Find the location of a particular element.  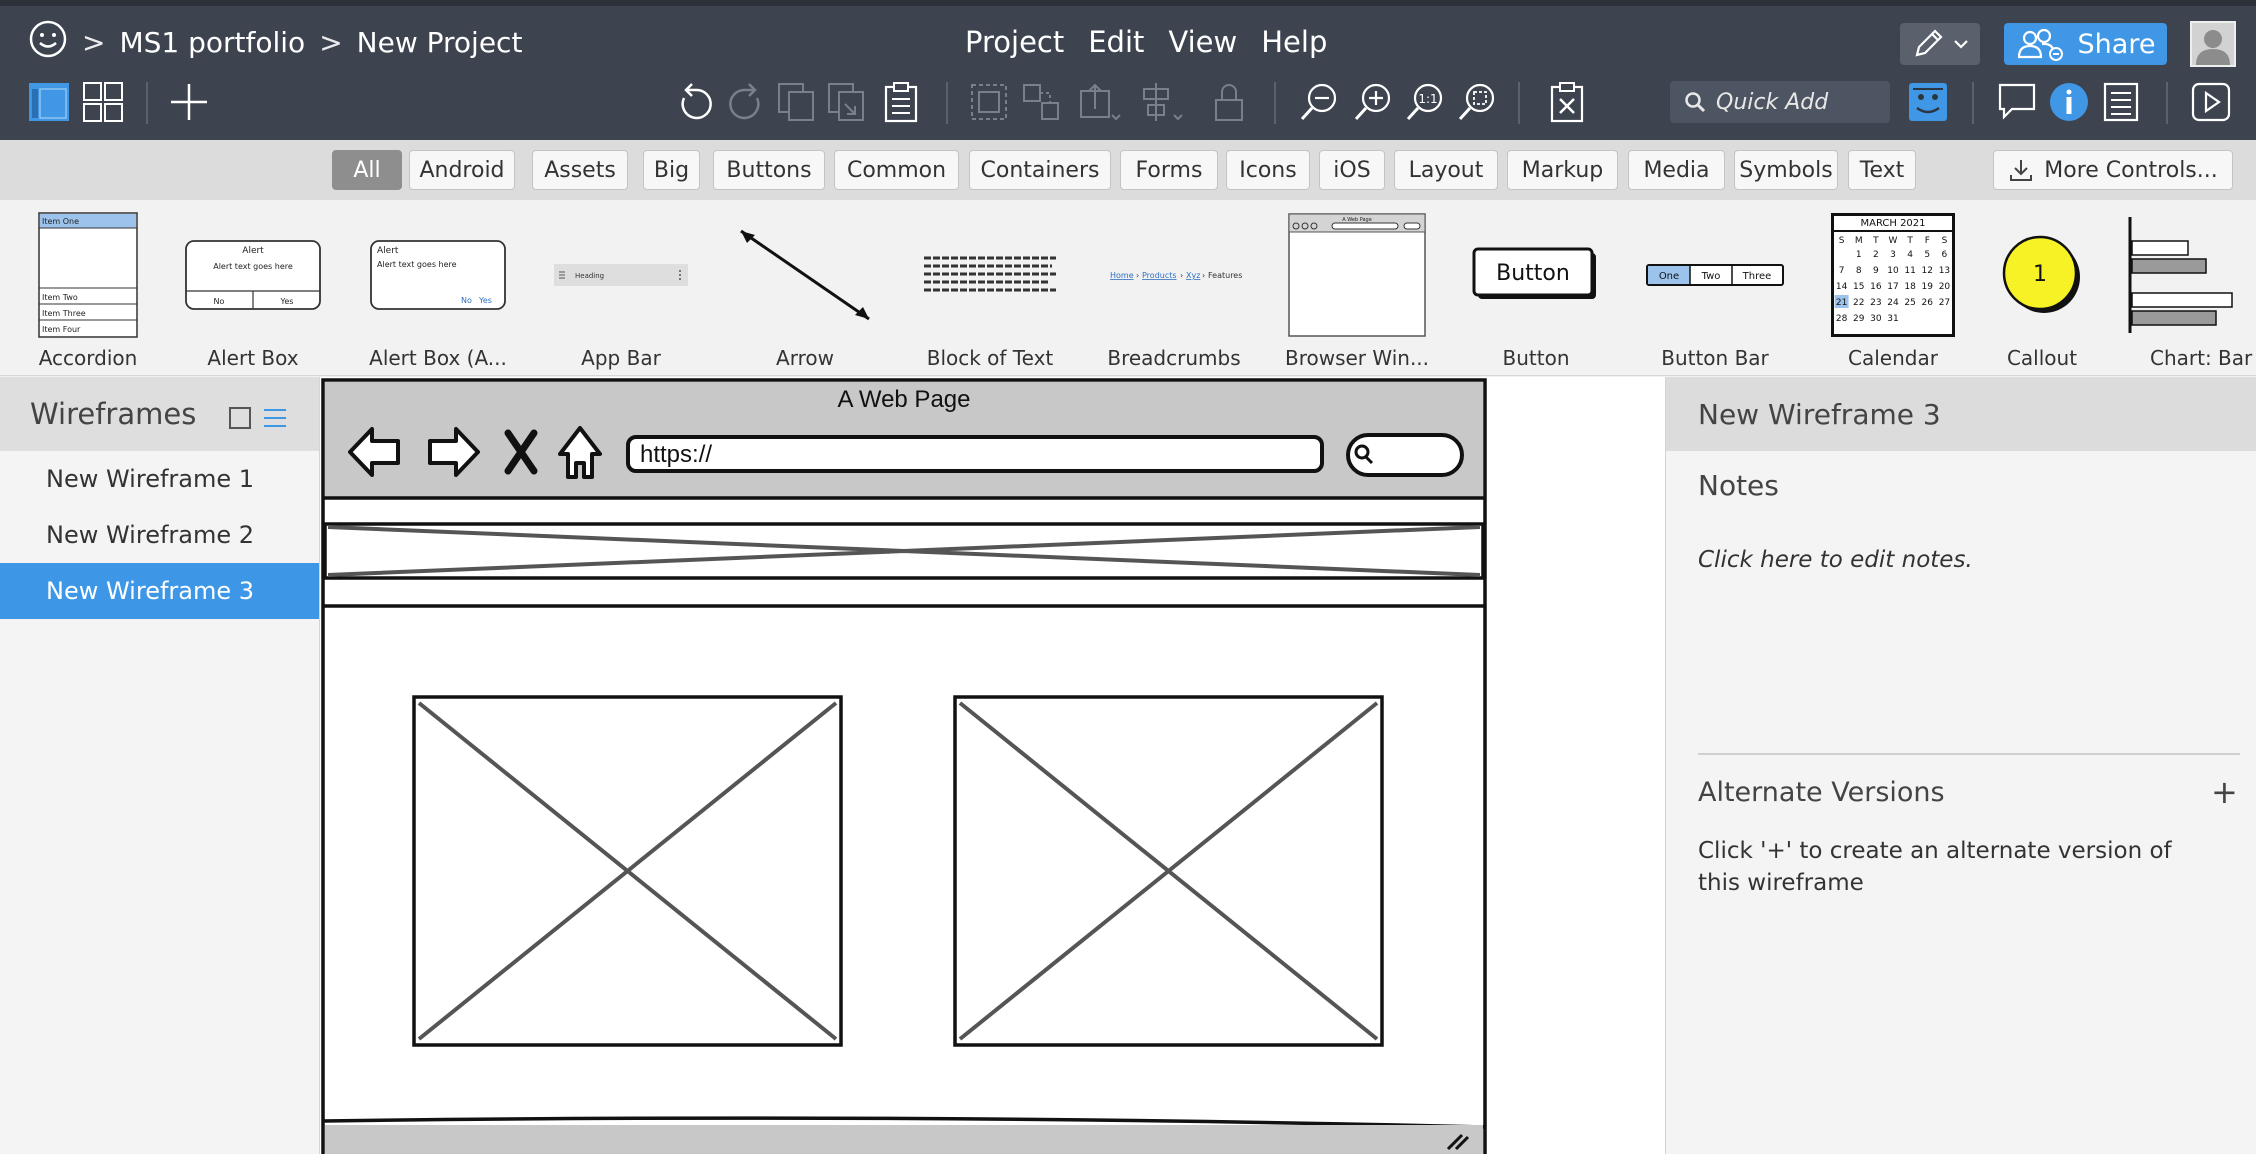

smiley-logo-icon is located at coordinates (48, 42).